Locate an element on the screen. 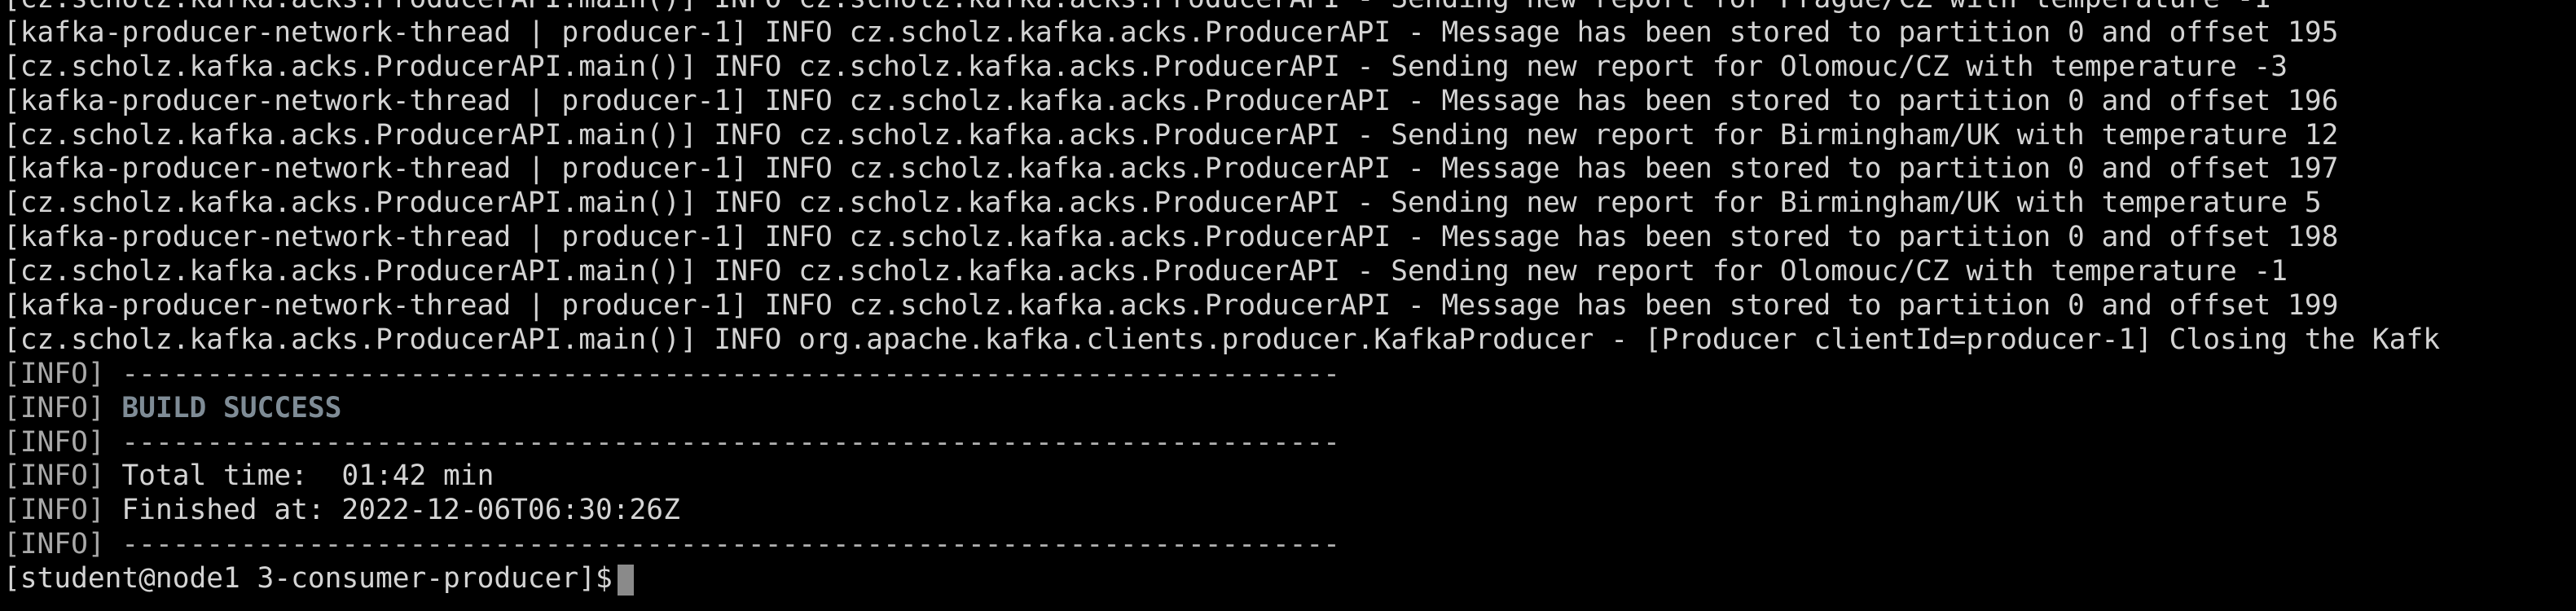  maven-finished-at-line: [INFO] Finished at: 2022-12-06T06:30:26Z is located at coordinates (1289, 511).